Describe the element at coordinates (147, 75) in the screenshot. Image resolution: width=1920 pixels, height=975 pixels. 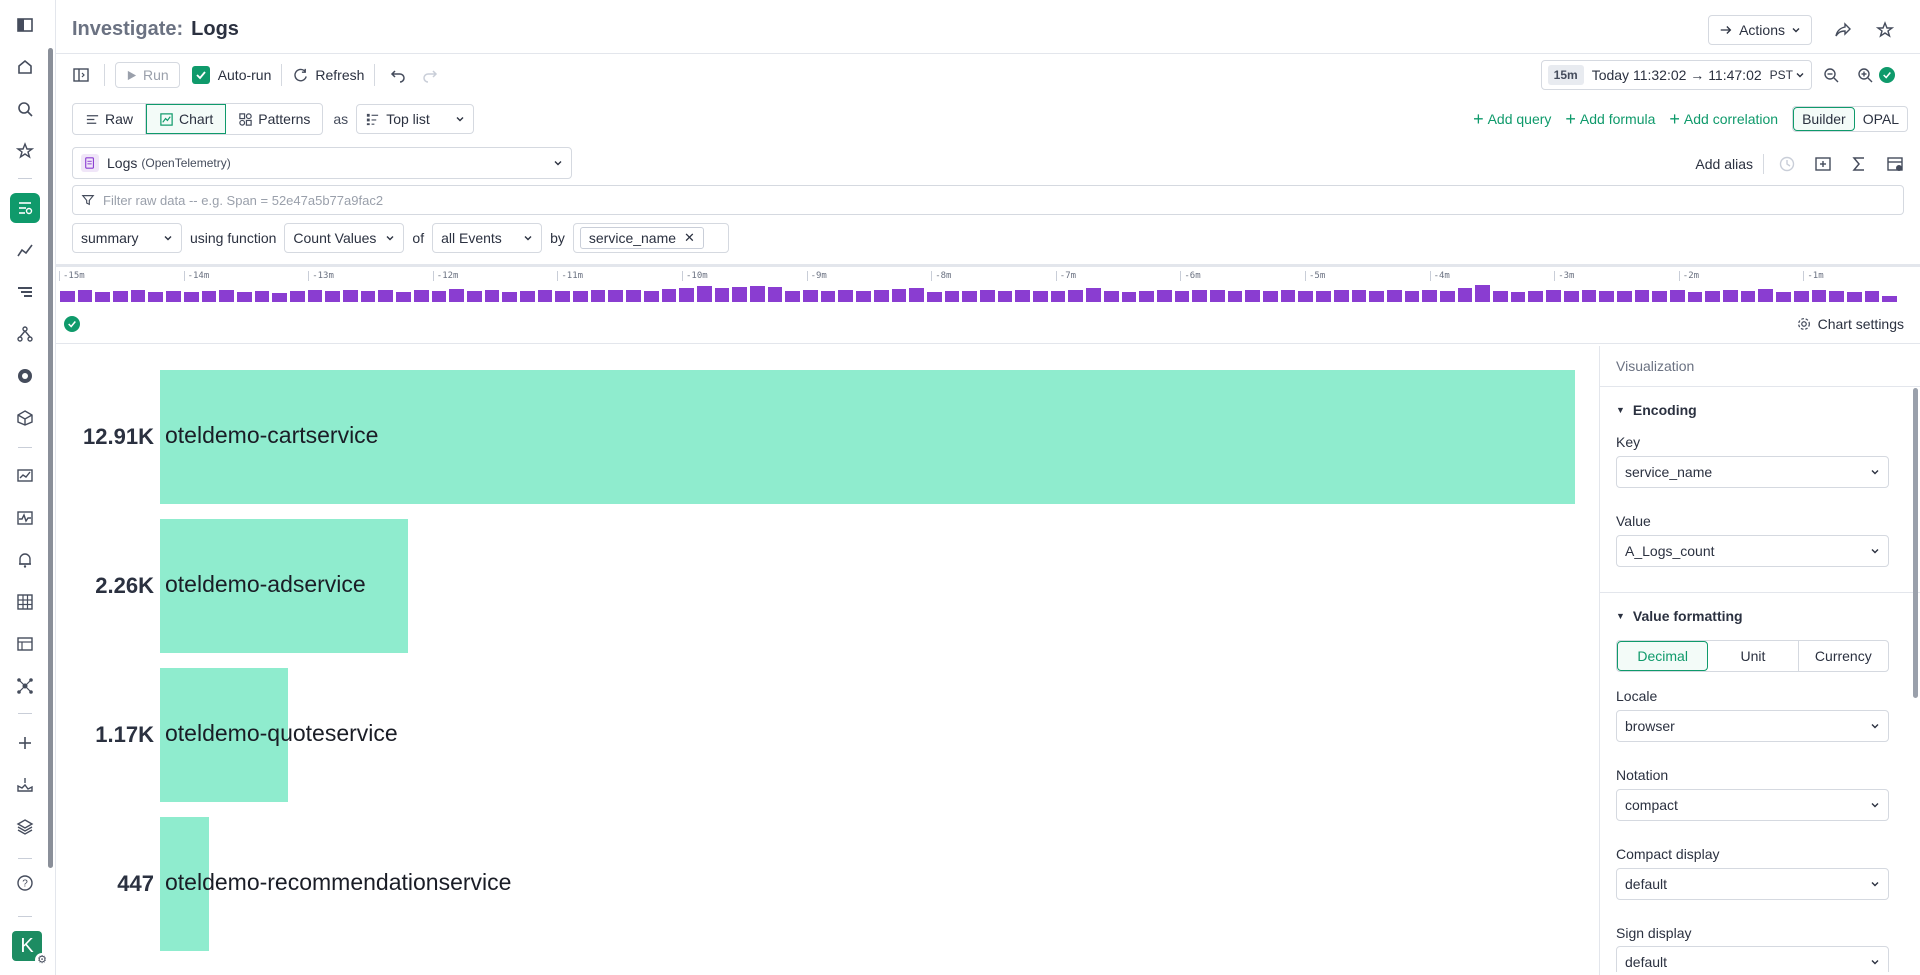
I see `run-button: Run` at that location.